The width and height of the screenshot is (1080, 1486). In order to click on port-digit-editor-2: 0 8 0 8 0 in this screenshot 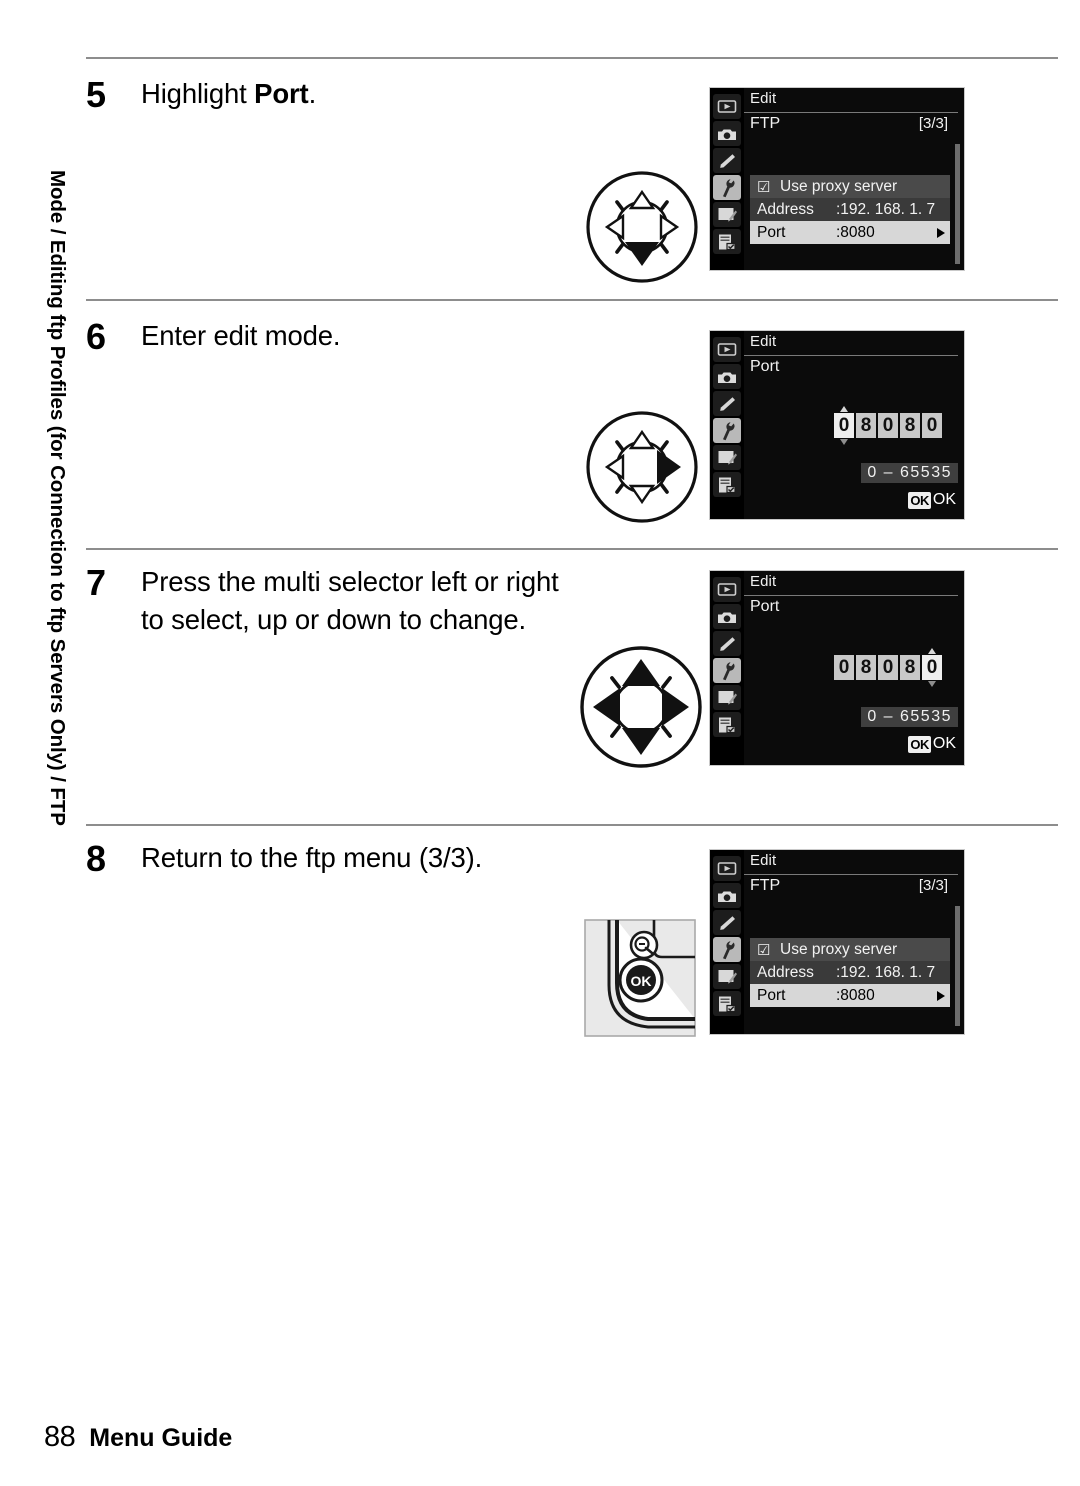, I will do `click(888, 667)`.